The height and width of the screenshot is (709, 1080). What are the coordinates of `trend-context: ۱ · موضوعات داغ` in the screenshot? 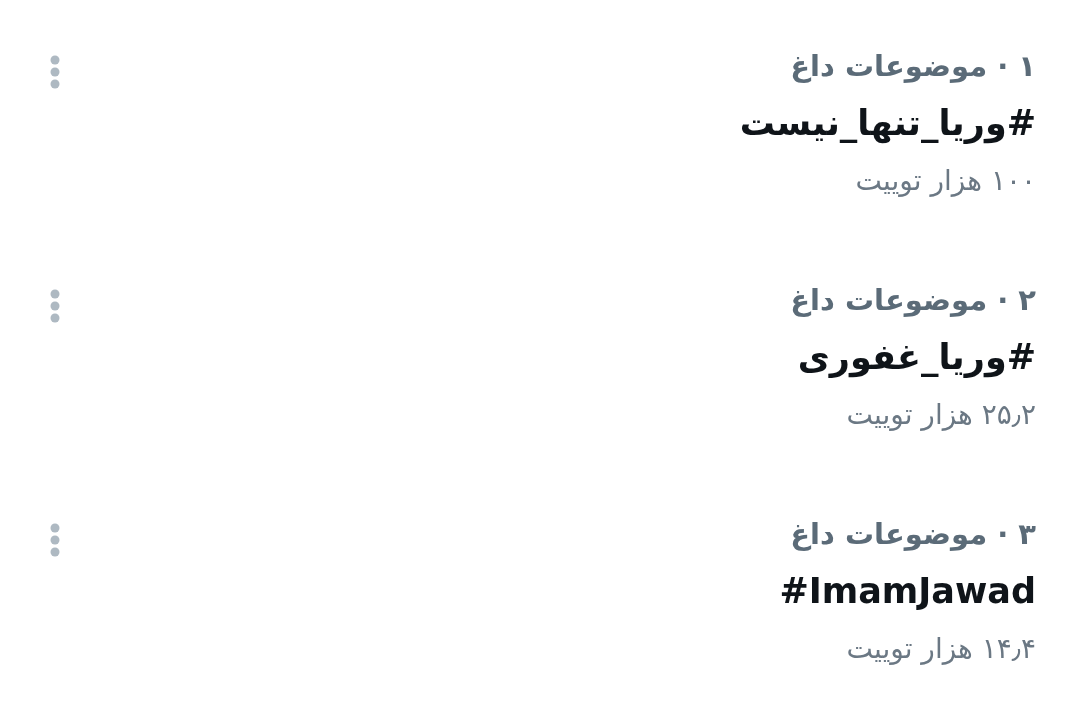 It's located at (913, 66).